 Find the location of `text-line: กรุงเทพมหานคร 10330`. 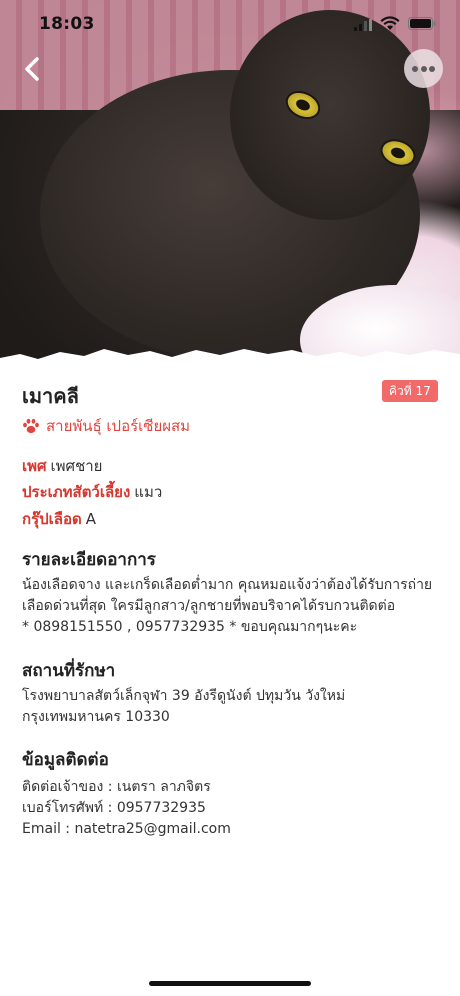

text-line: กรุงเทพมหานคร 10330 is located at coordinates (96, 717).